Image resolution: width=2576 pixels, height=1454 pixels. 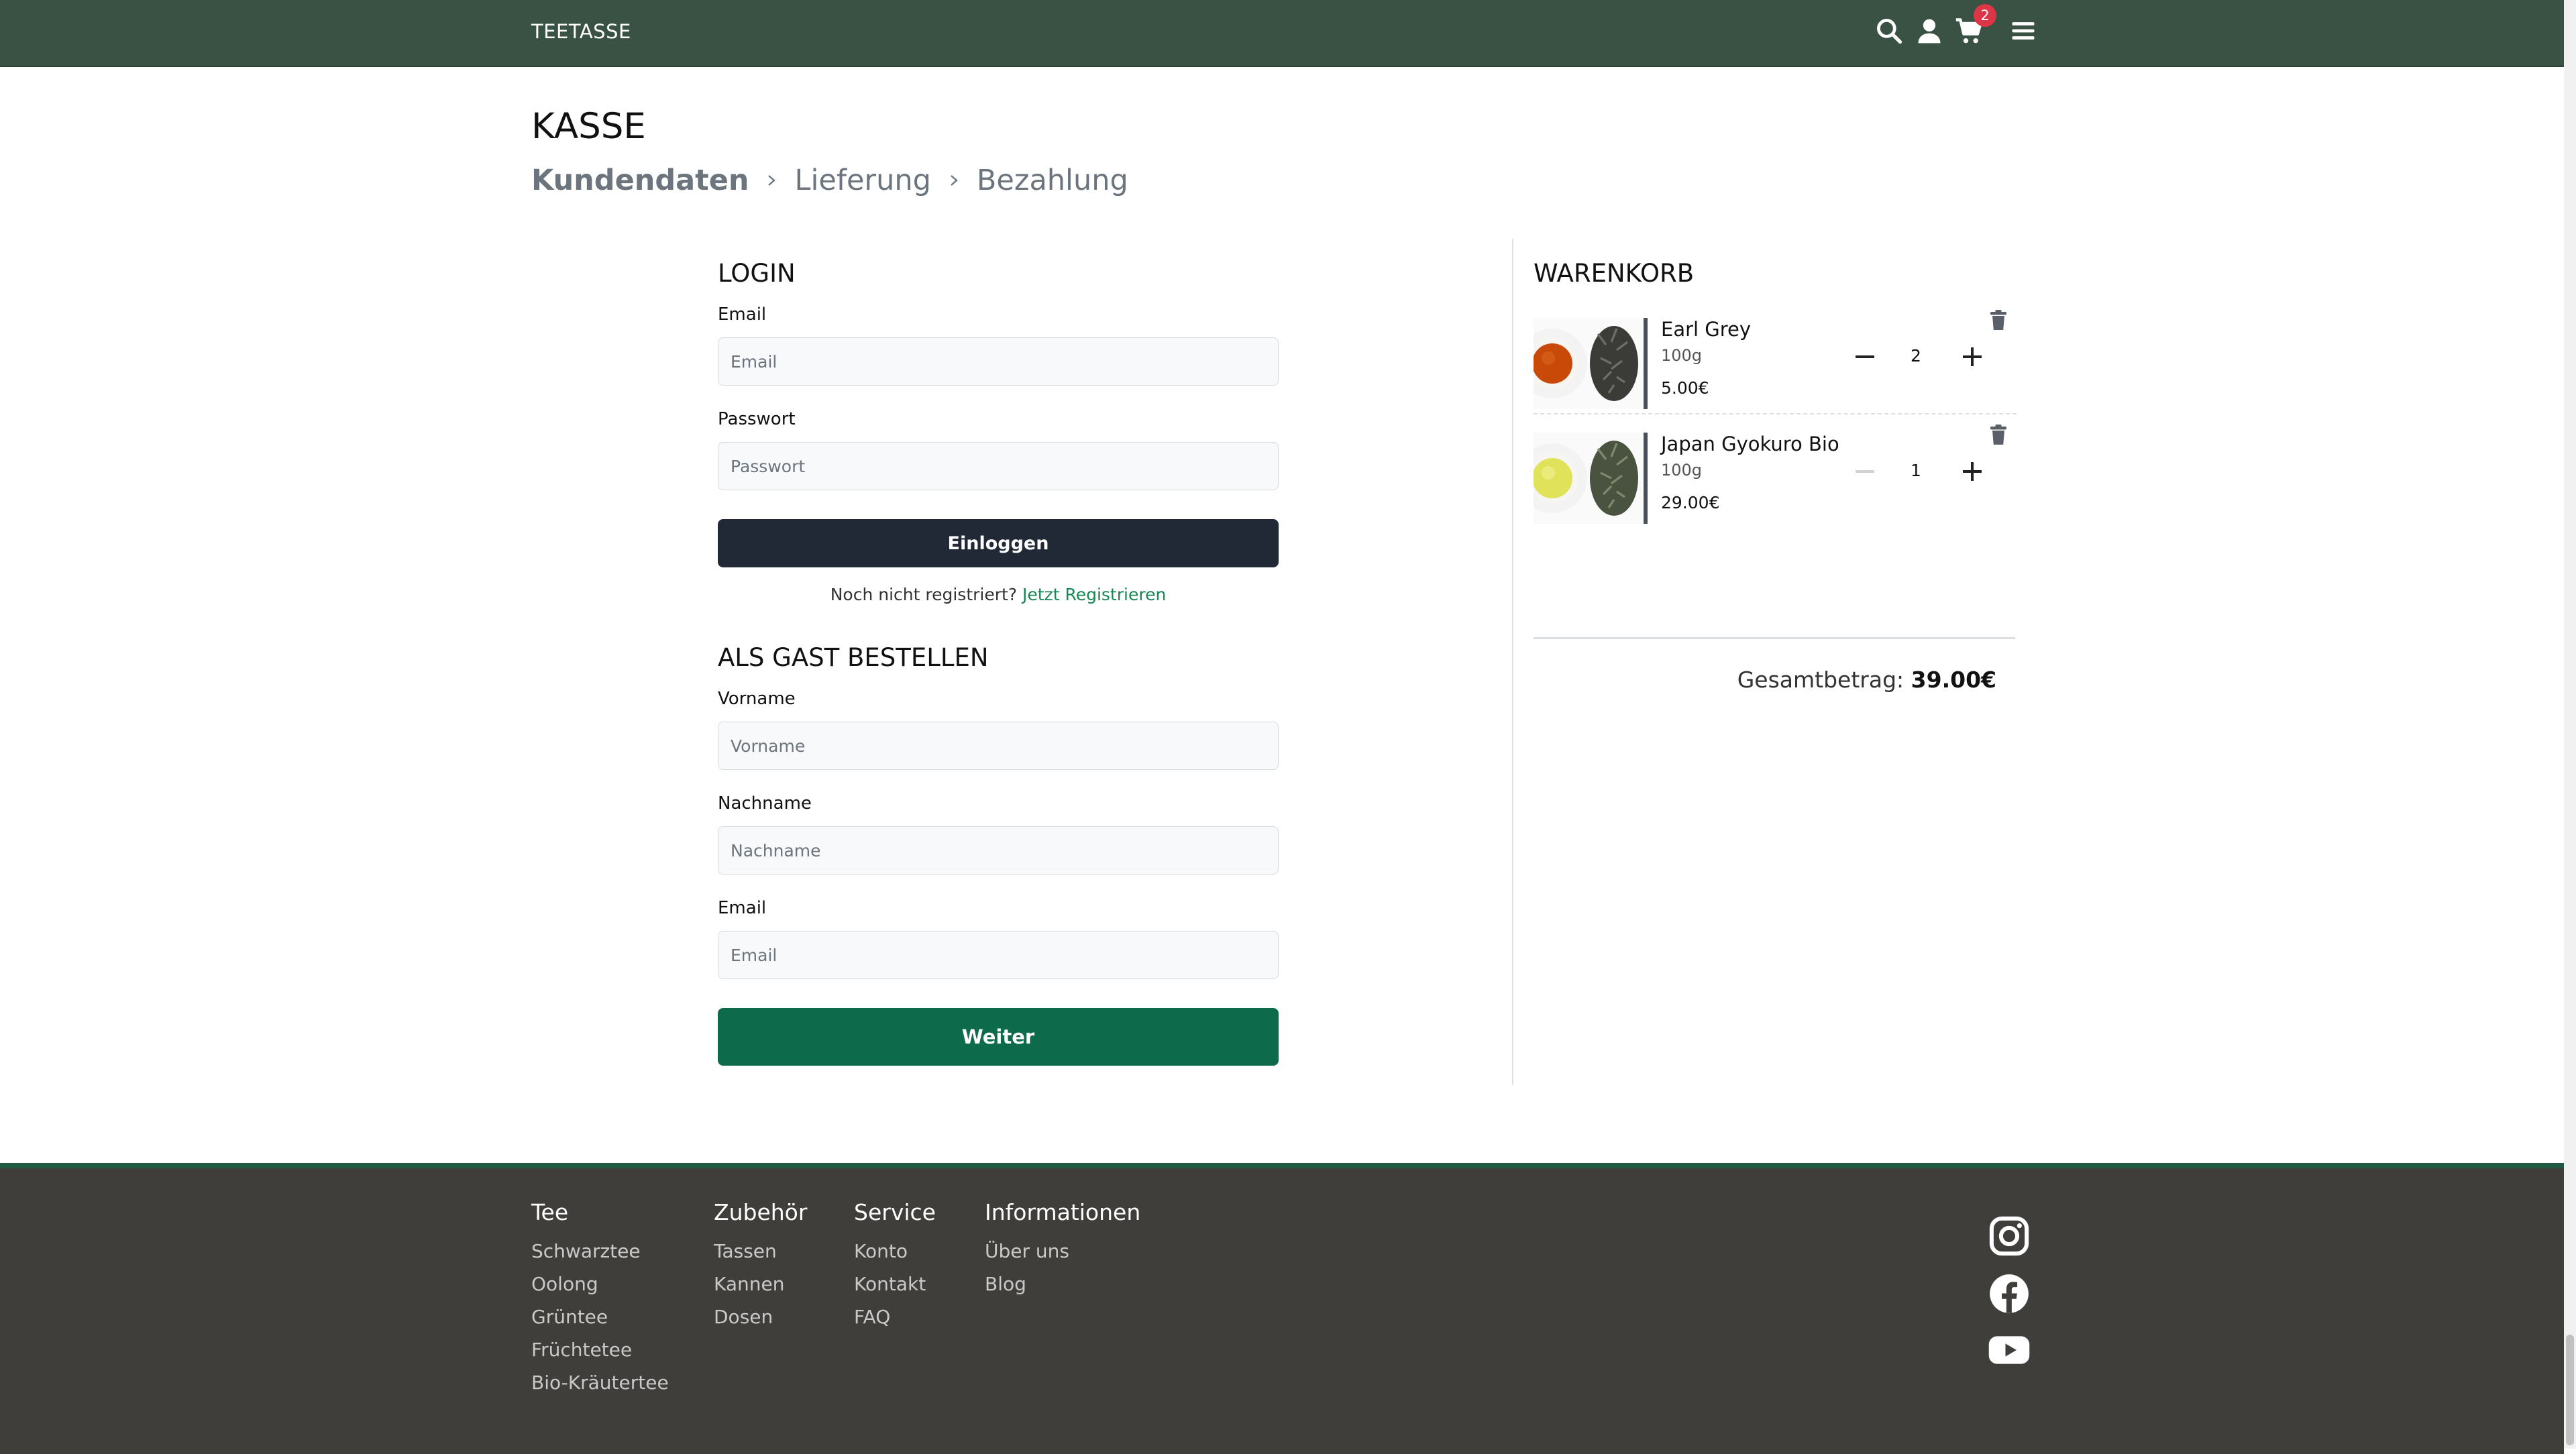 I want to click on footer-column-zubehoer: Zubehör Tassen Kannen Dosen, so click(x=760, y=1266).